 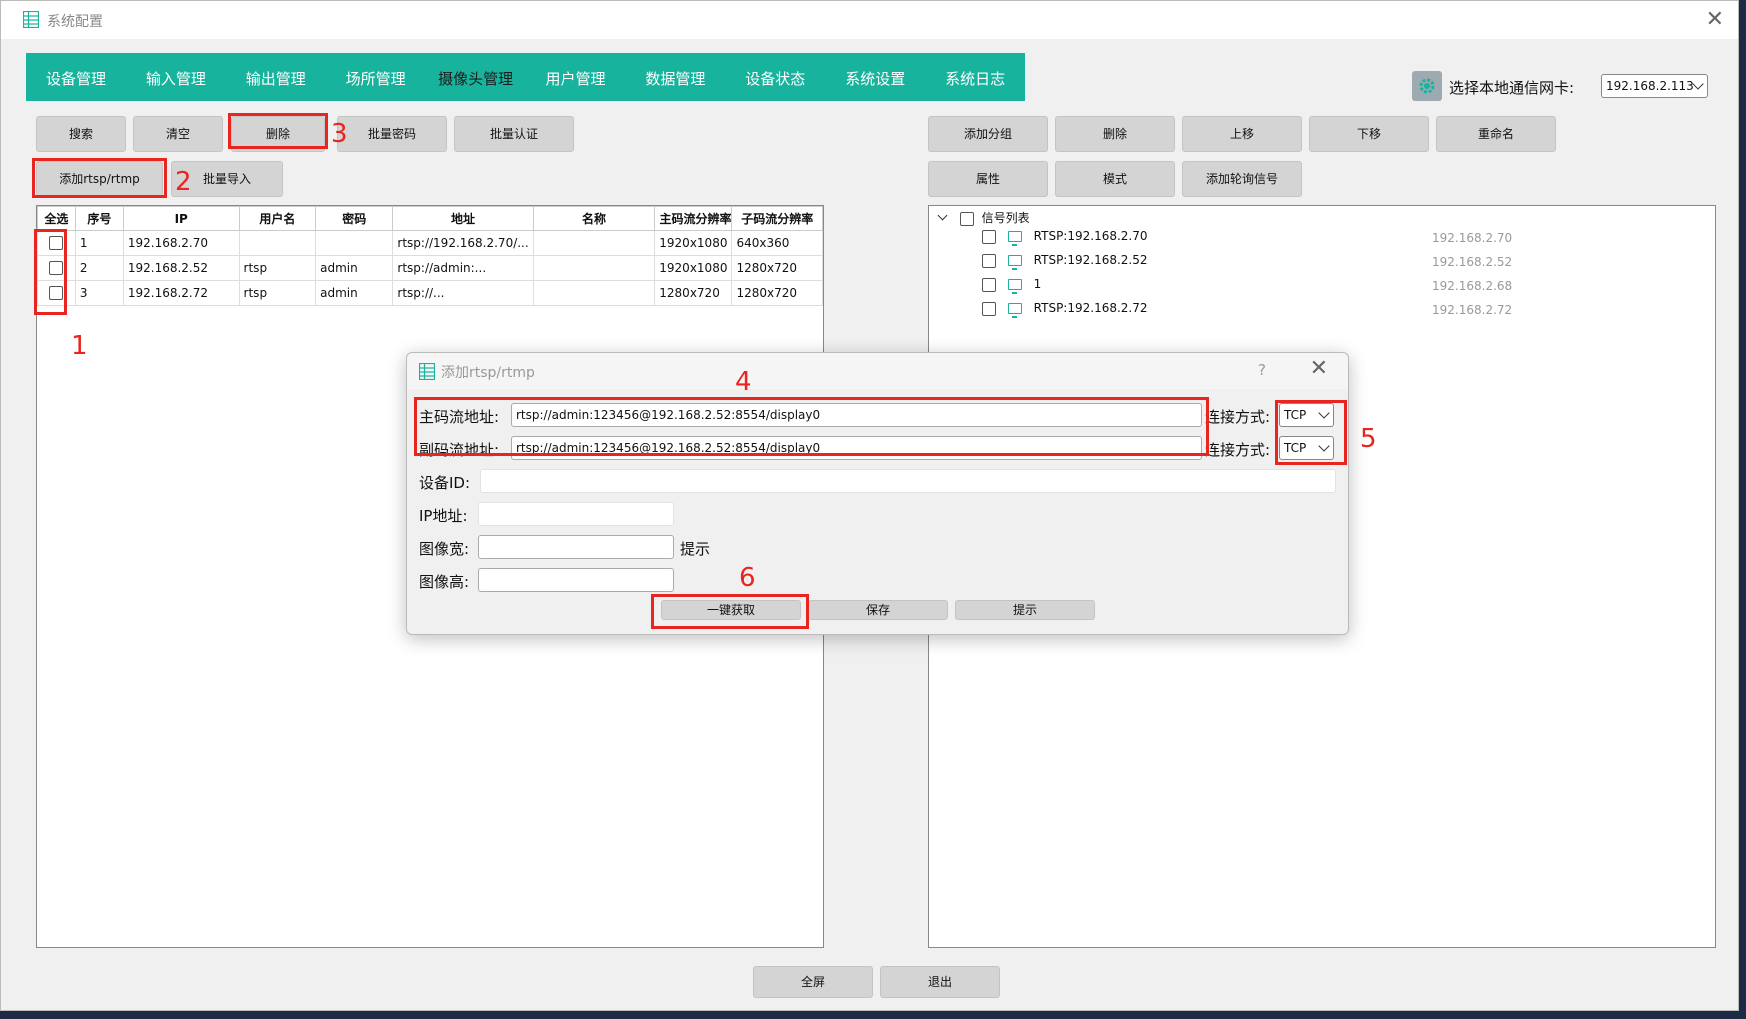 What do you see at coordinates (1319, 368) in the screenshot?
I see `dialog-close-icon: ✕` at bounding box center [1319, 368].